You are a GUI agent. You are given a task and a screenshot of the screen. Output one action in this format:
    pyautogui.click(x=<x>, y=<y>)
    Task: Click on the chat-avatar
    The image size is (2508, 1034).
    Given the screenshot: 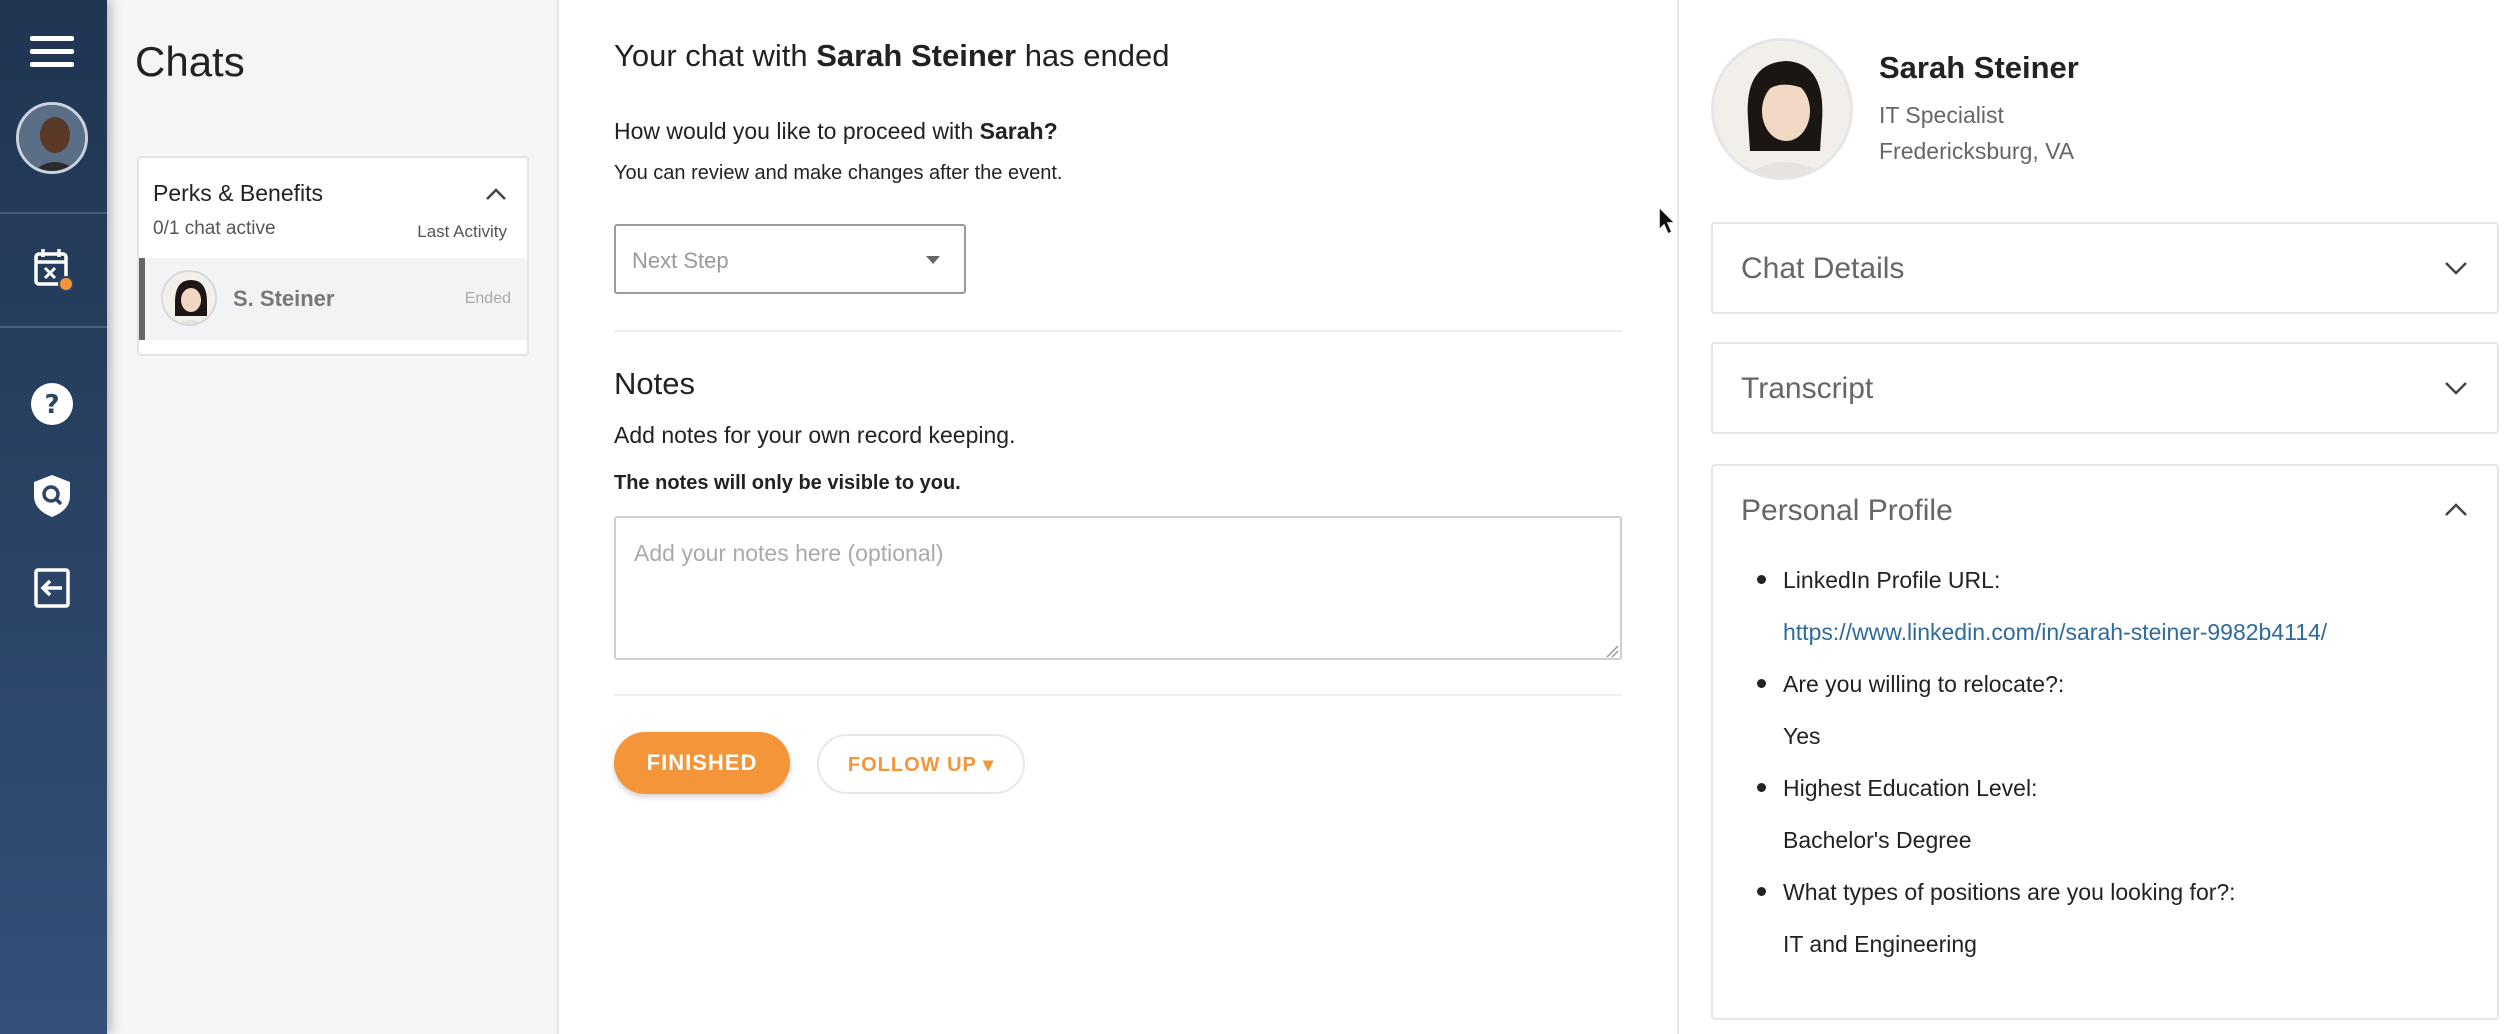 What is the action you would take?
    pyautogui.click(x=189, y=298)
    